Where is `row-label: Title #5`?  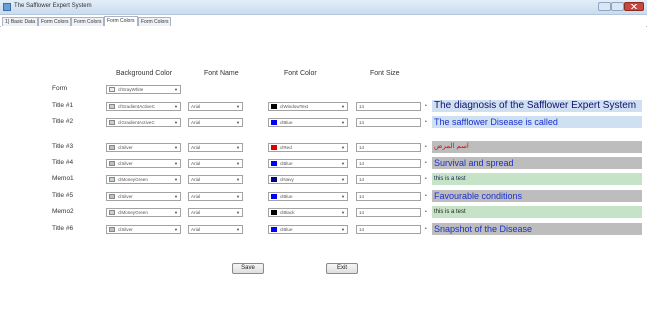 row-label: Title #5 is located at coordinates (63, 195).